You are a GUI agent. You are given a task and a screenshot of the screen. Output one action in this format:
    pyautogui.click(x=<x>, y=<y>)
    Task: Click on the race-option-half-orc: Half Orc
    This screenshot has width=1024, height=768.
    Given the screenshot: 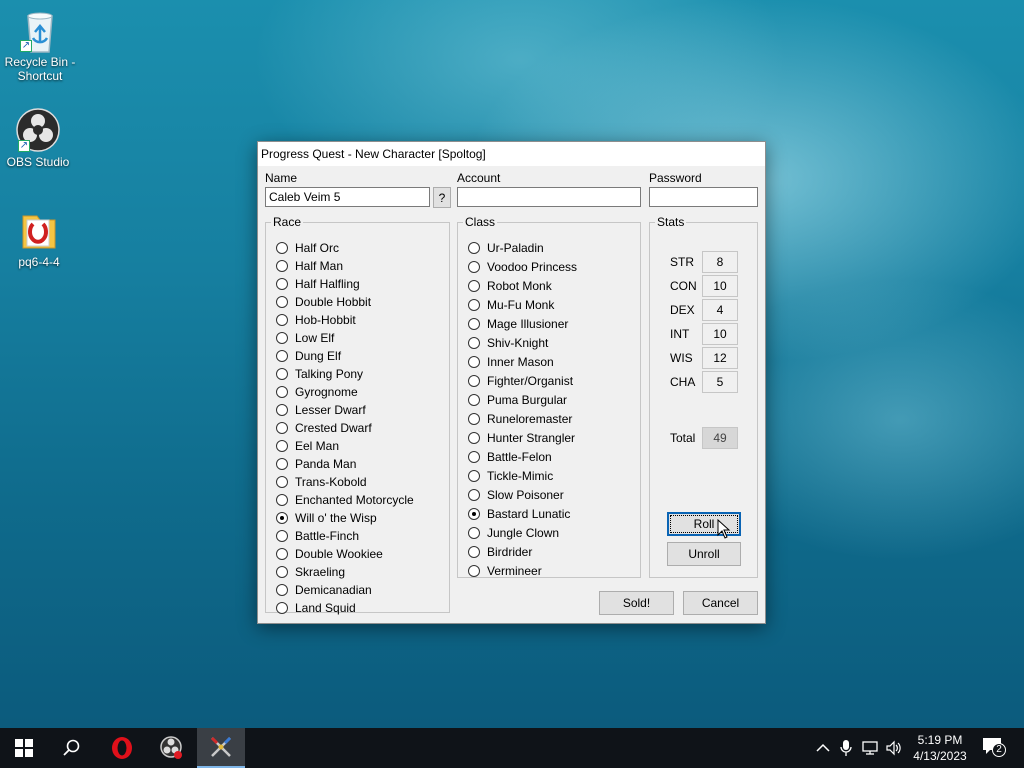 What is the action you would take?
    pyautogui.click(x=307, y=248)
    